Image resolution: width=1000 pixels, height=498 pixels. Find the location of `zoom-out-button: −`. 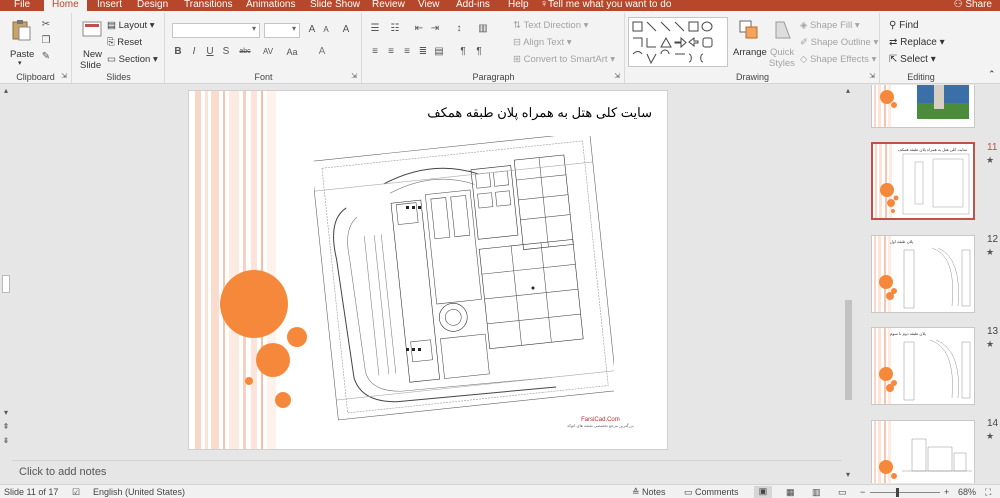

zoom-out-button: − is located at coordinates (862, 492).